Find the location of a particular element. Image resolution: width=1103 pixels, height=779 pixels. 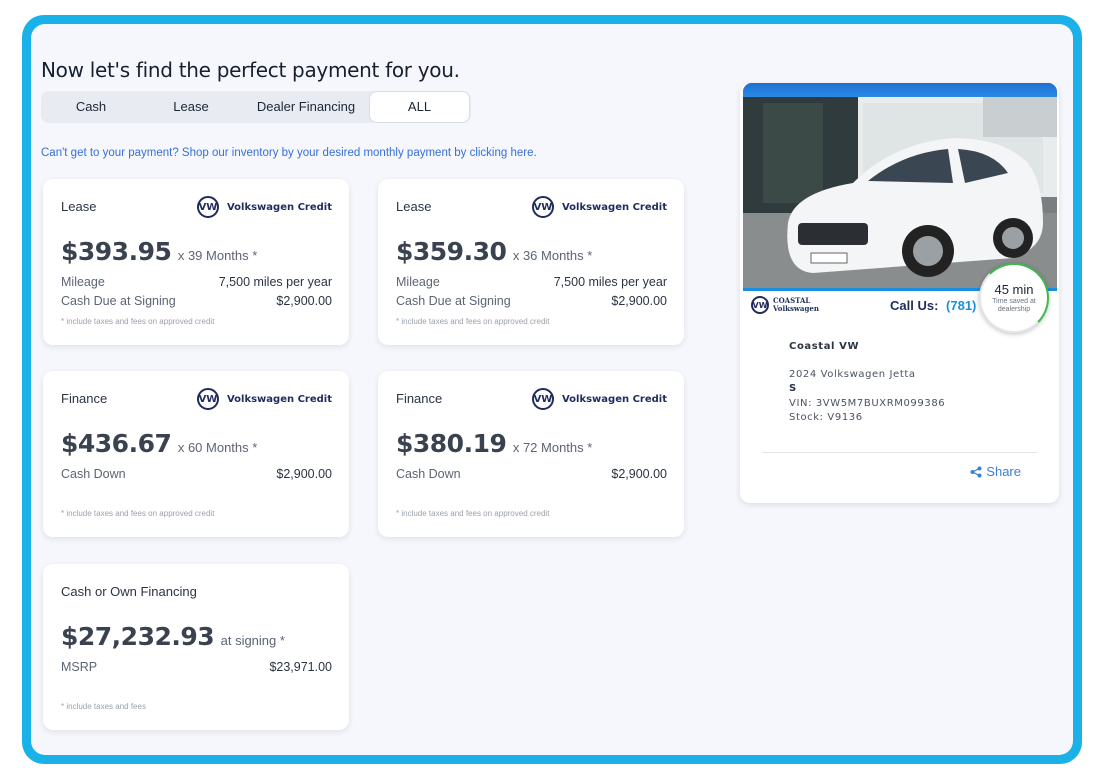

monthly-price: $436.67 is located at coordinates (116, 443).